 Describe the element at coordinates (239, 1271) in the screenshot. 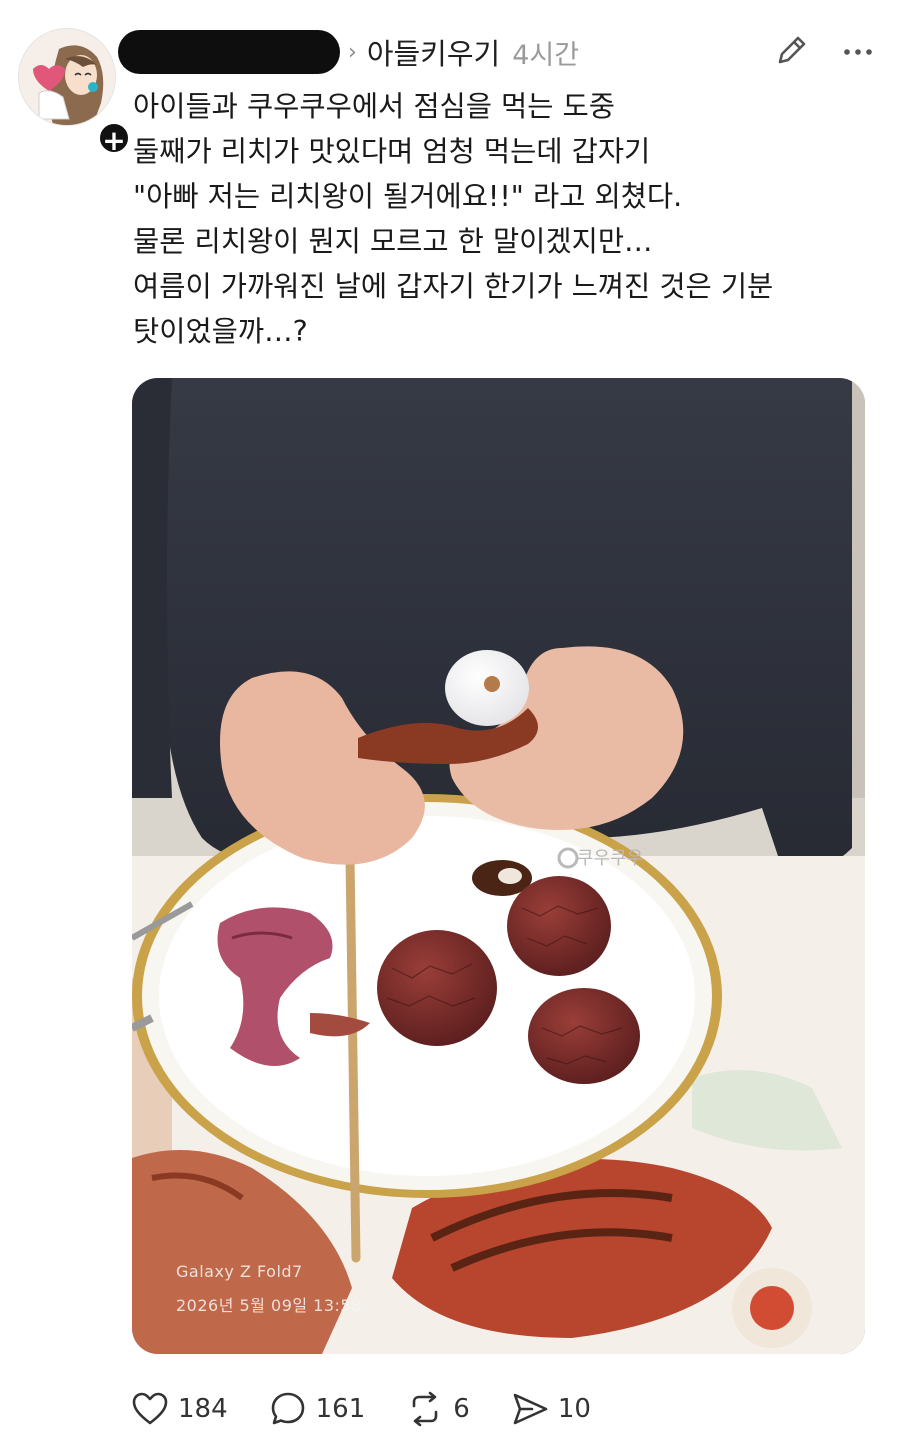

I see `watermark-device: Galaxy Z Fold7` at that location.